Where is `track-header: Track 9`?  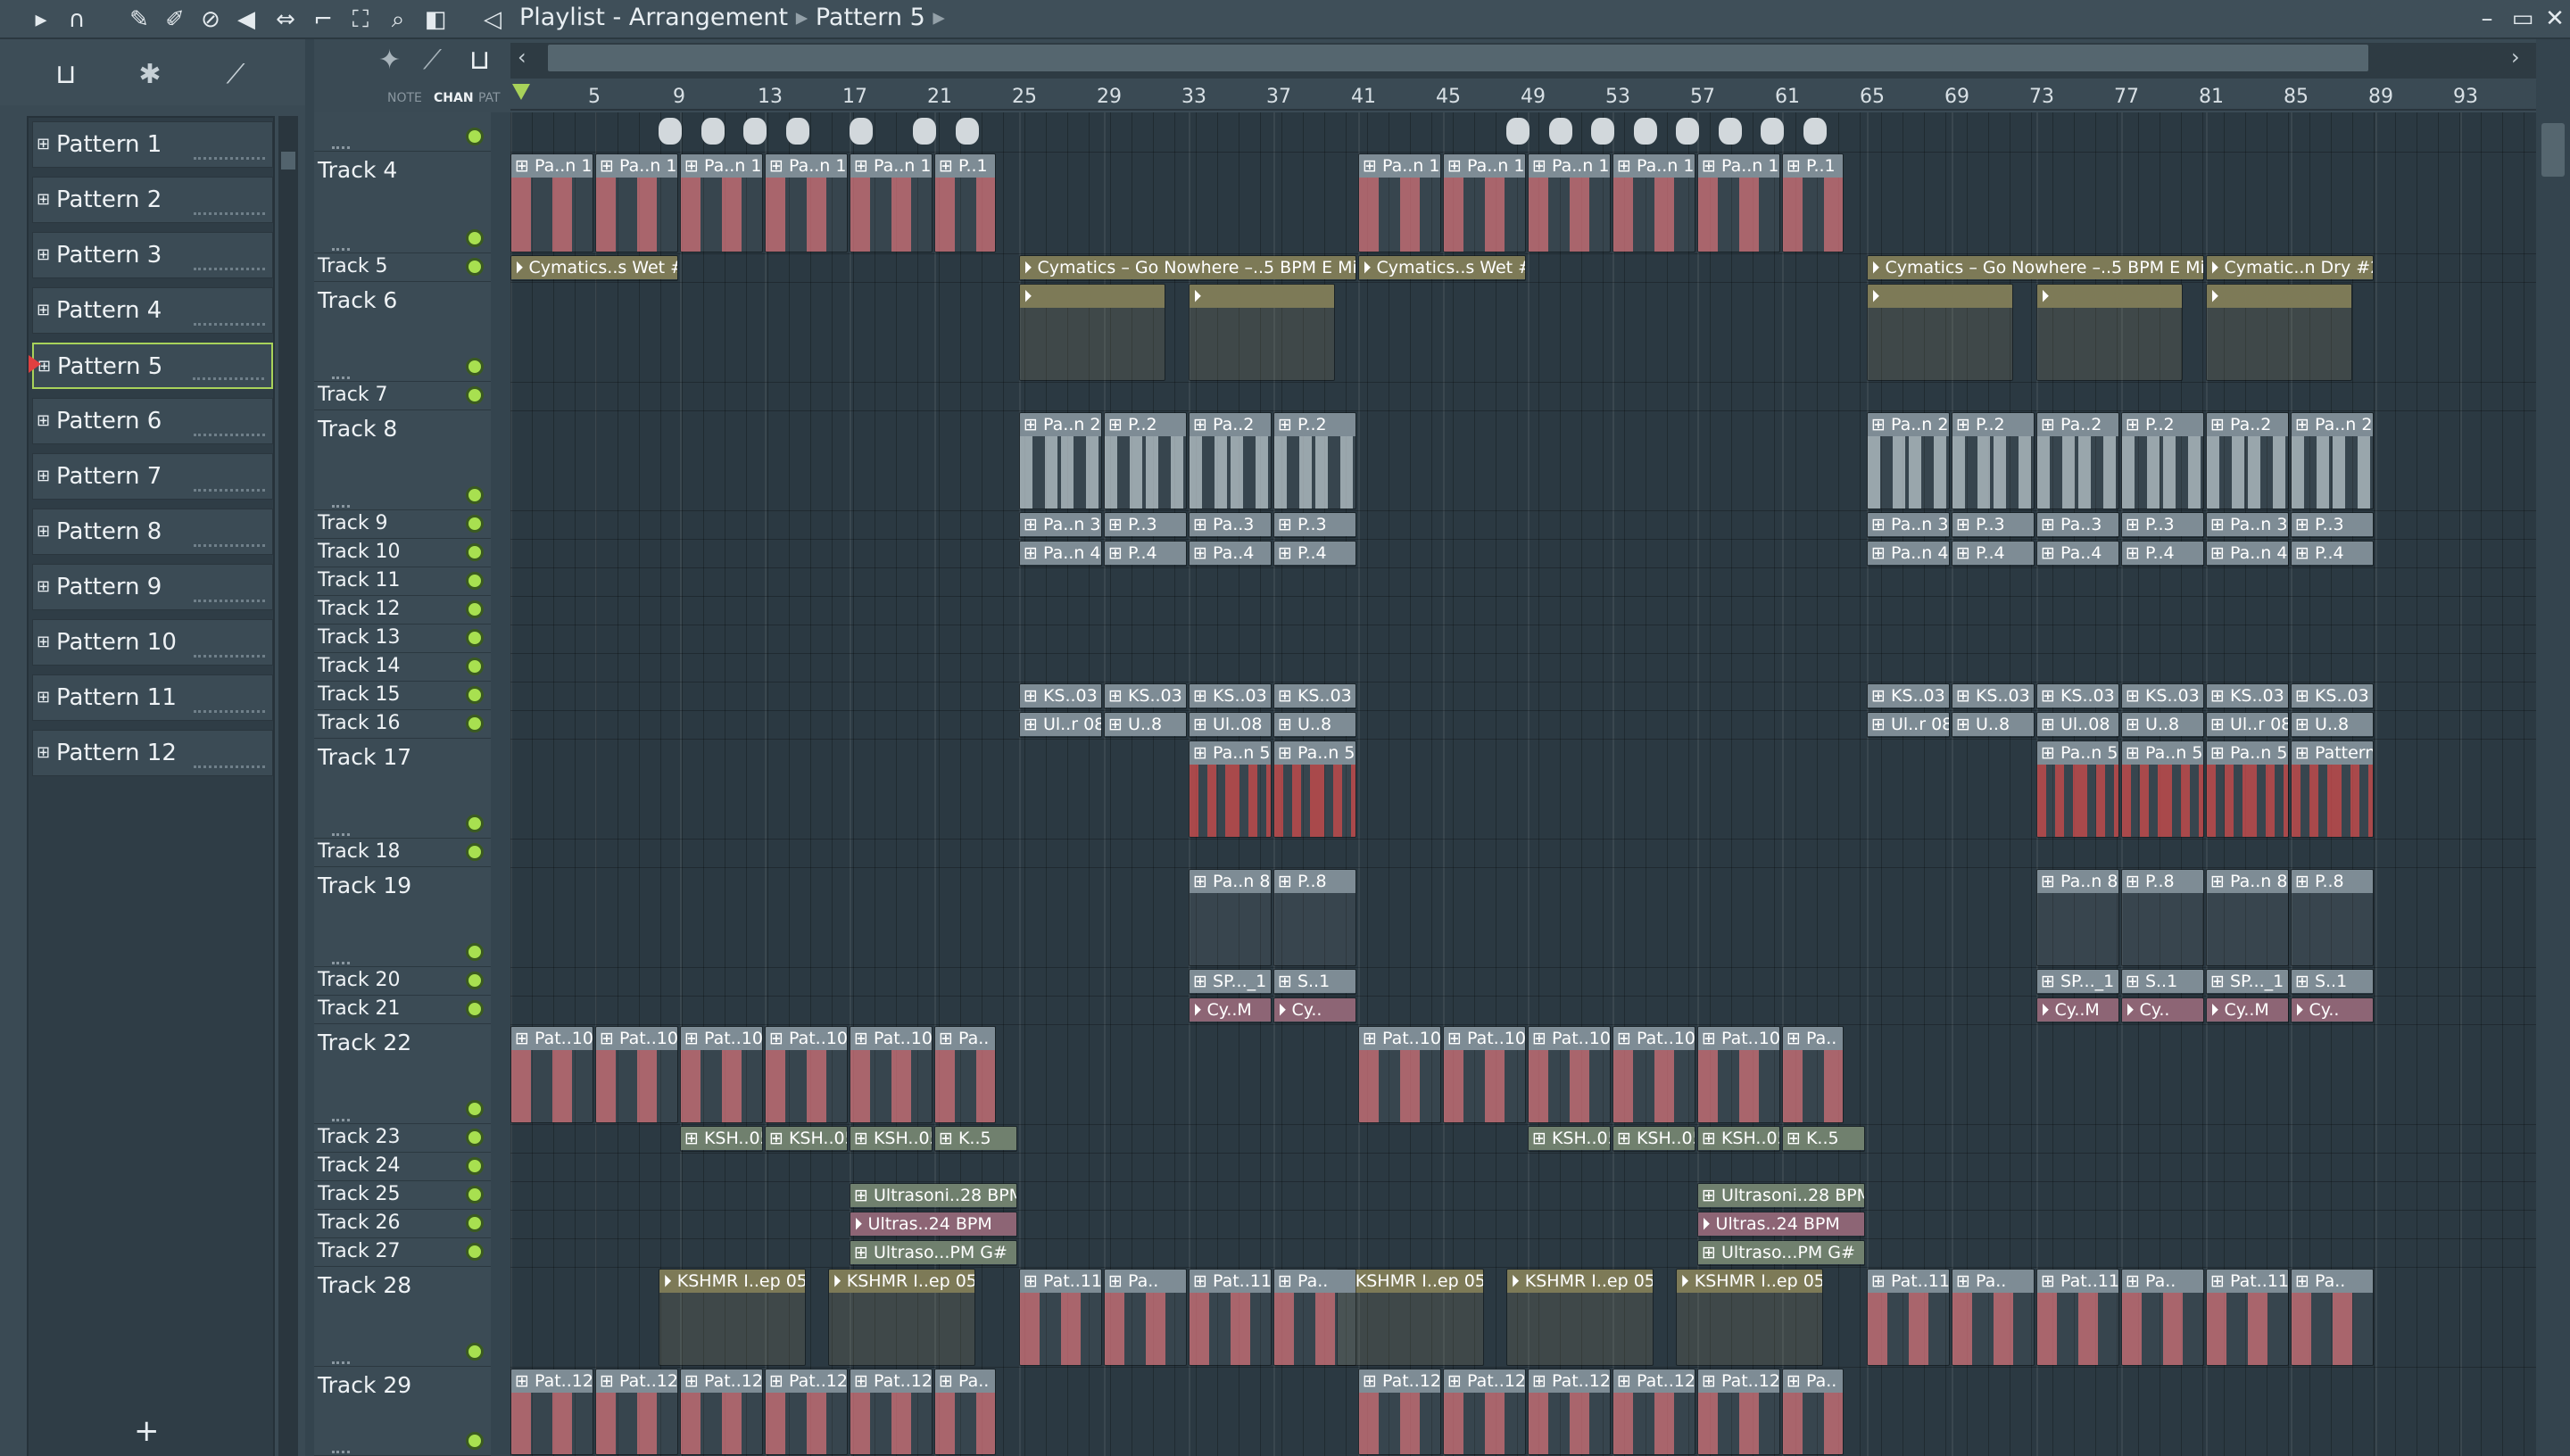 track-header: Track 9 is located at coordinates (402, 524).